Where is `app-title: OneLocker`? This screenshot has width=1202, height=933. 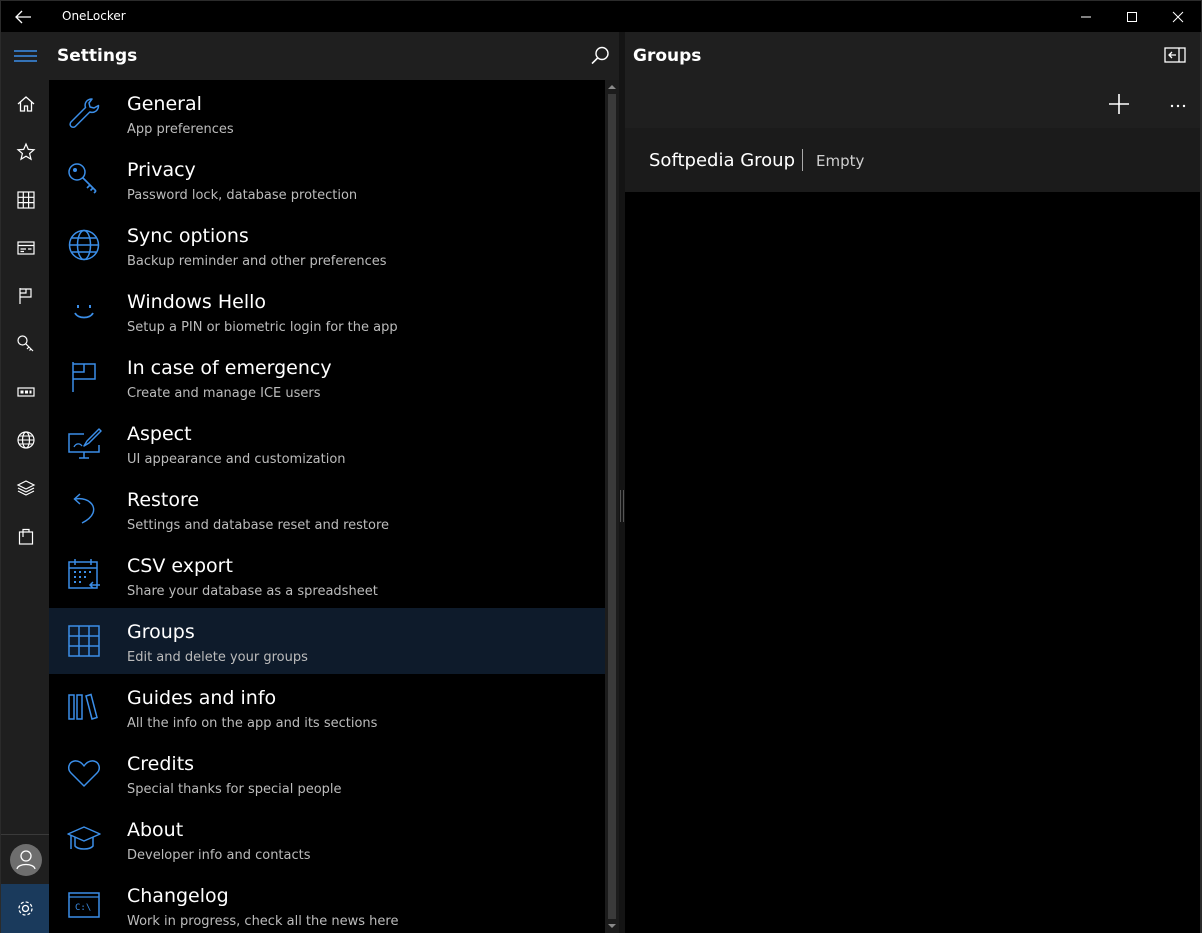
app-title: OneLocker is located at coordinates (94, 16).